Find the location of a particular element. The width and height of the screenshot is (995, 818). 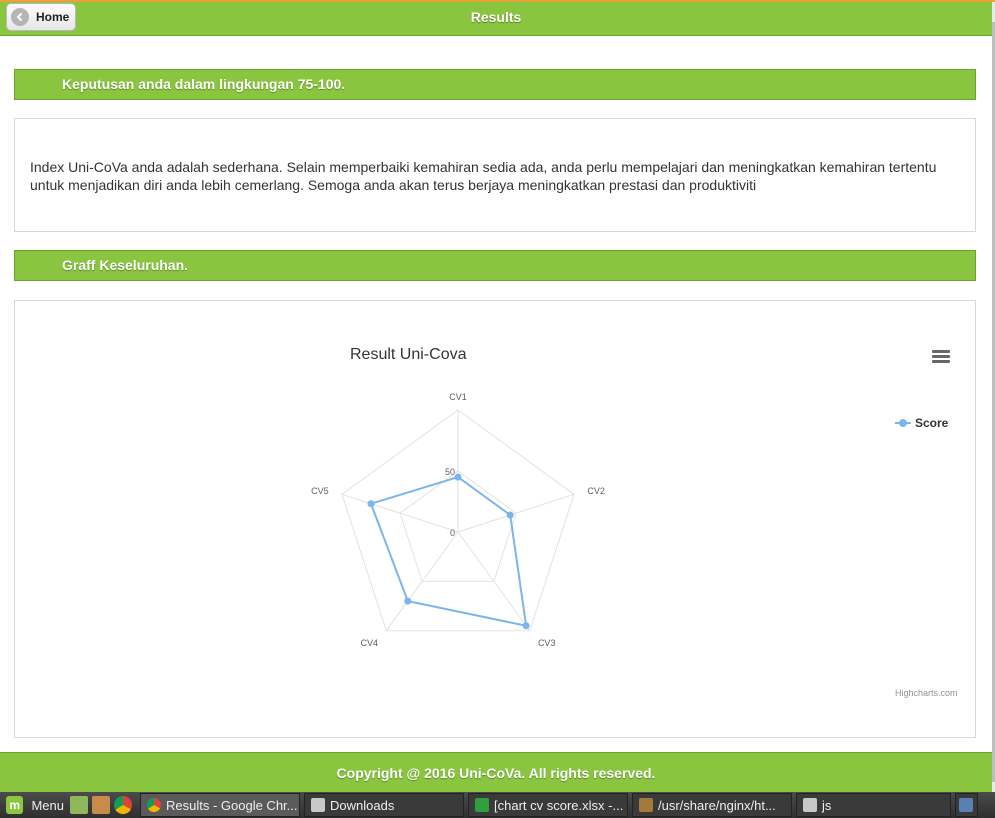

category-label: CV1 is located at coordinates (458, 397).